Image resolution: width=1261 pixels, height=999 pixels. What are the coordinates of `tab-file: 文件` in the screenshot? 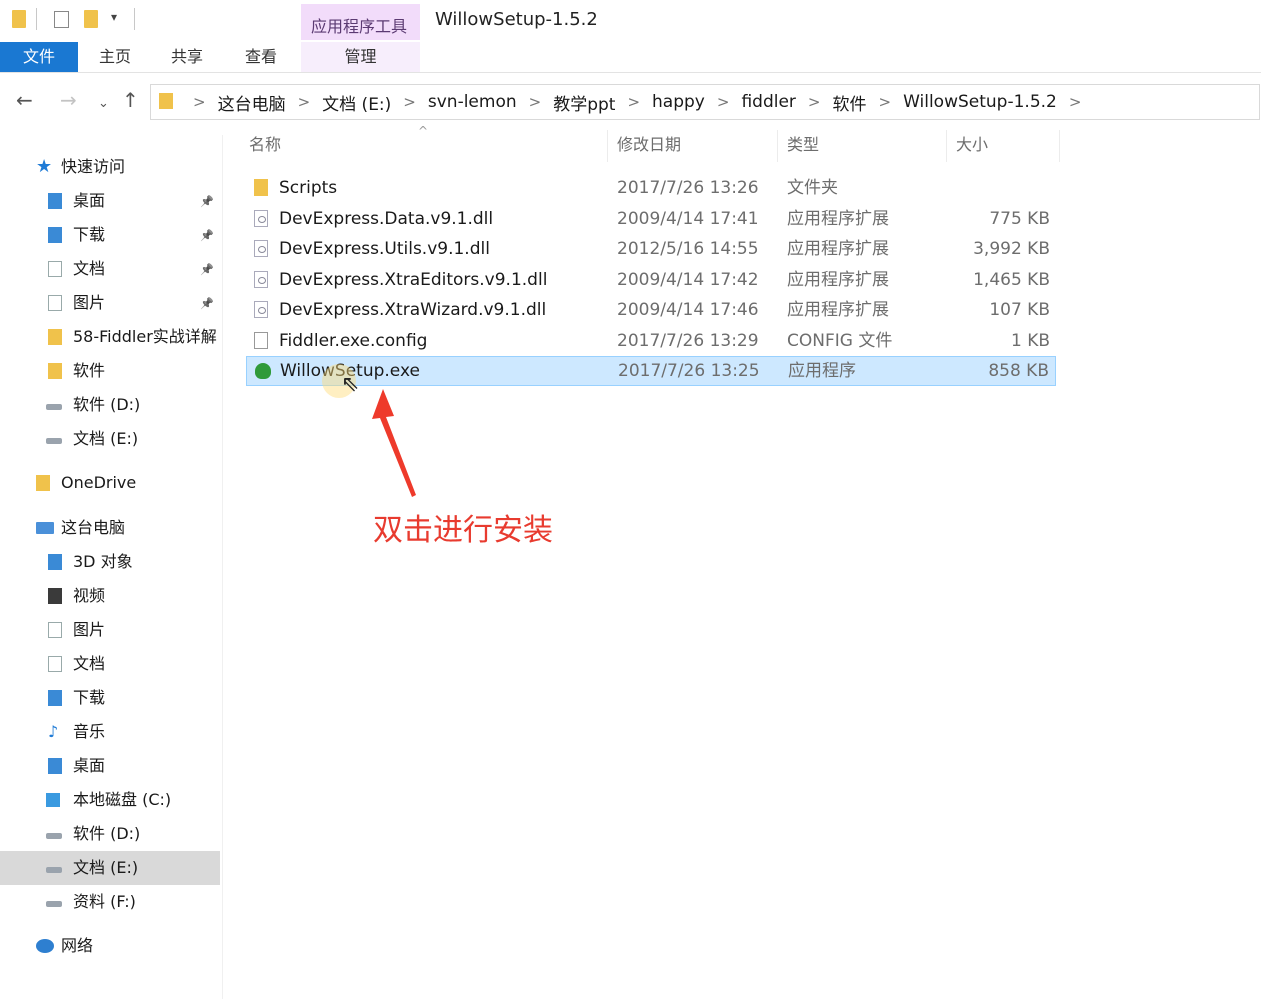 It's located at (39, 57).